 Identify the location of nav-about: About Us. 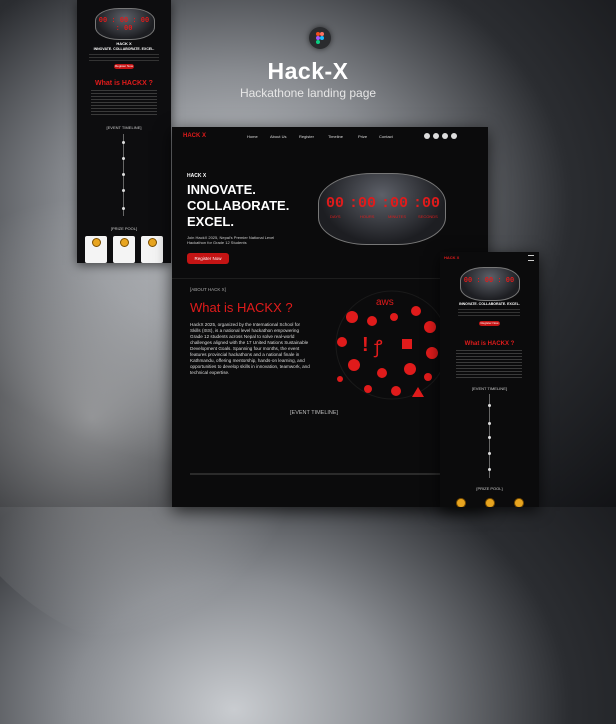
(278, 136).